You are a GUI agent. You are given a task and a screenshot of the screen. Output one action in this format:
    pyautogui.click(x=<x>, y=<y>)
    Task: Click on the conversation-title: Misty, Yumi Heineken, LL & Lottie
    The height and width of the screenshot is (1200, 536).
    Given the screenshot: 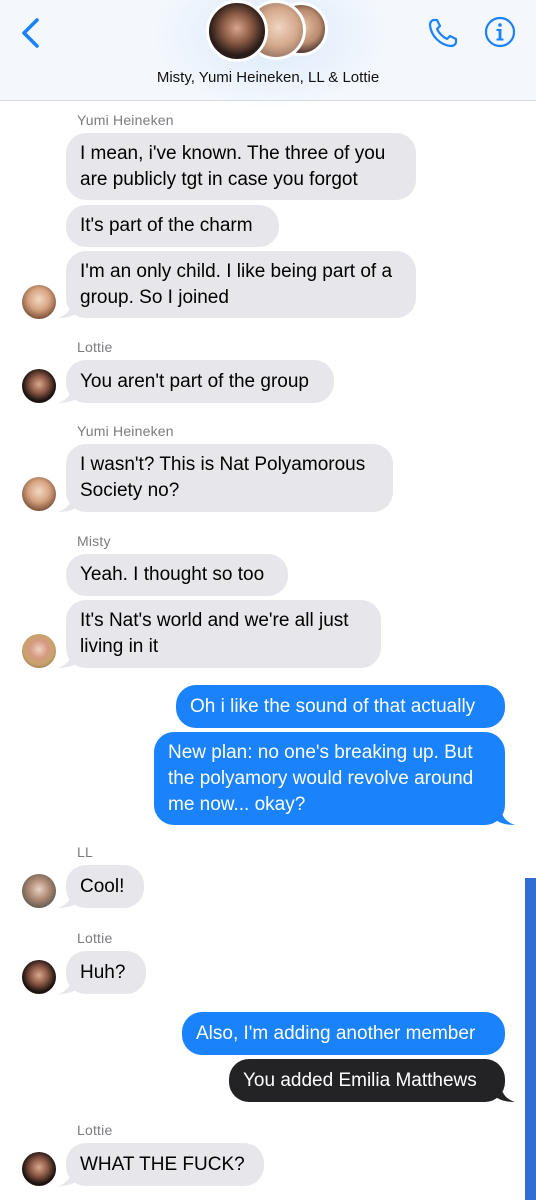 What is the action you would take?
    pyautogui.click(x=268, y=77)
    